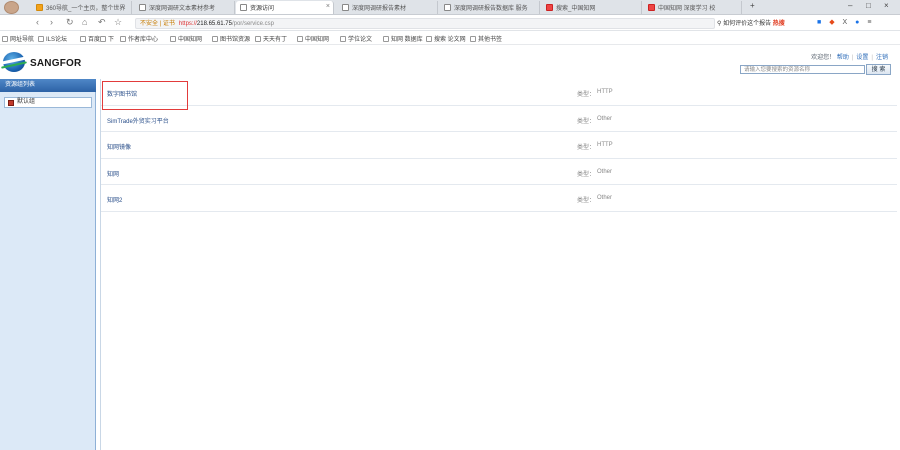  Describe the element at coordinates (214, 24) in the screenshot. I see `url-host: 218.65.61.75` at that location.